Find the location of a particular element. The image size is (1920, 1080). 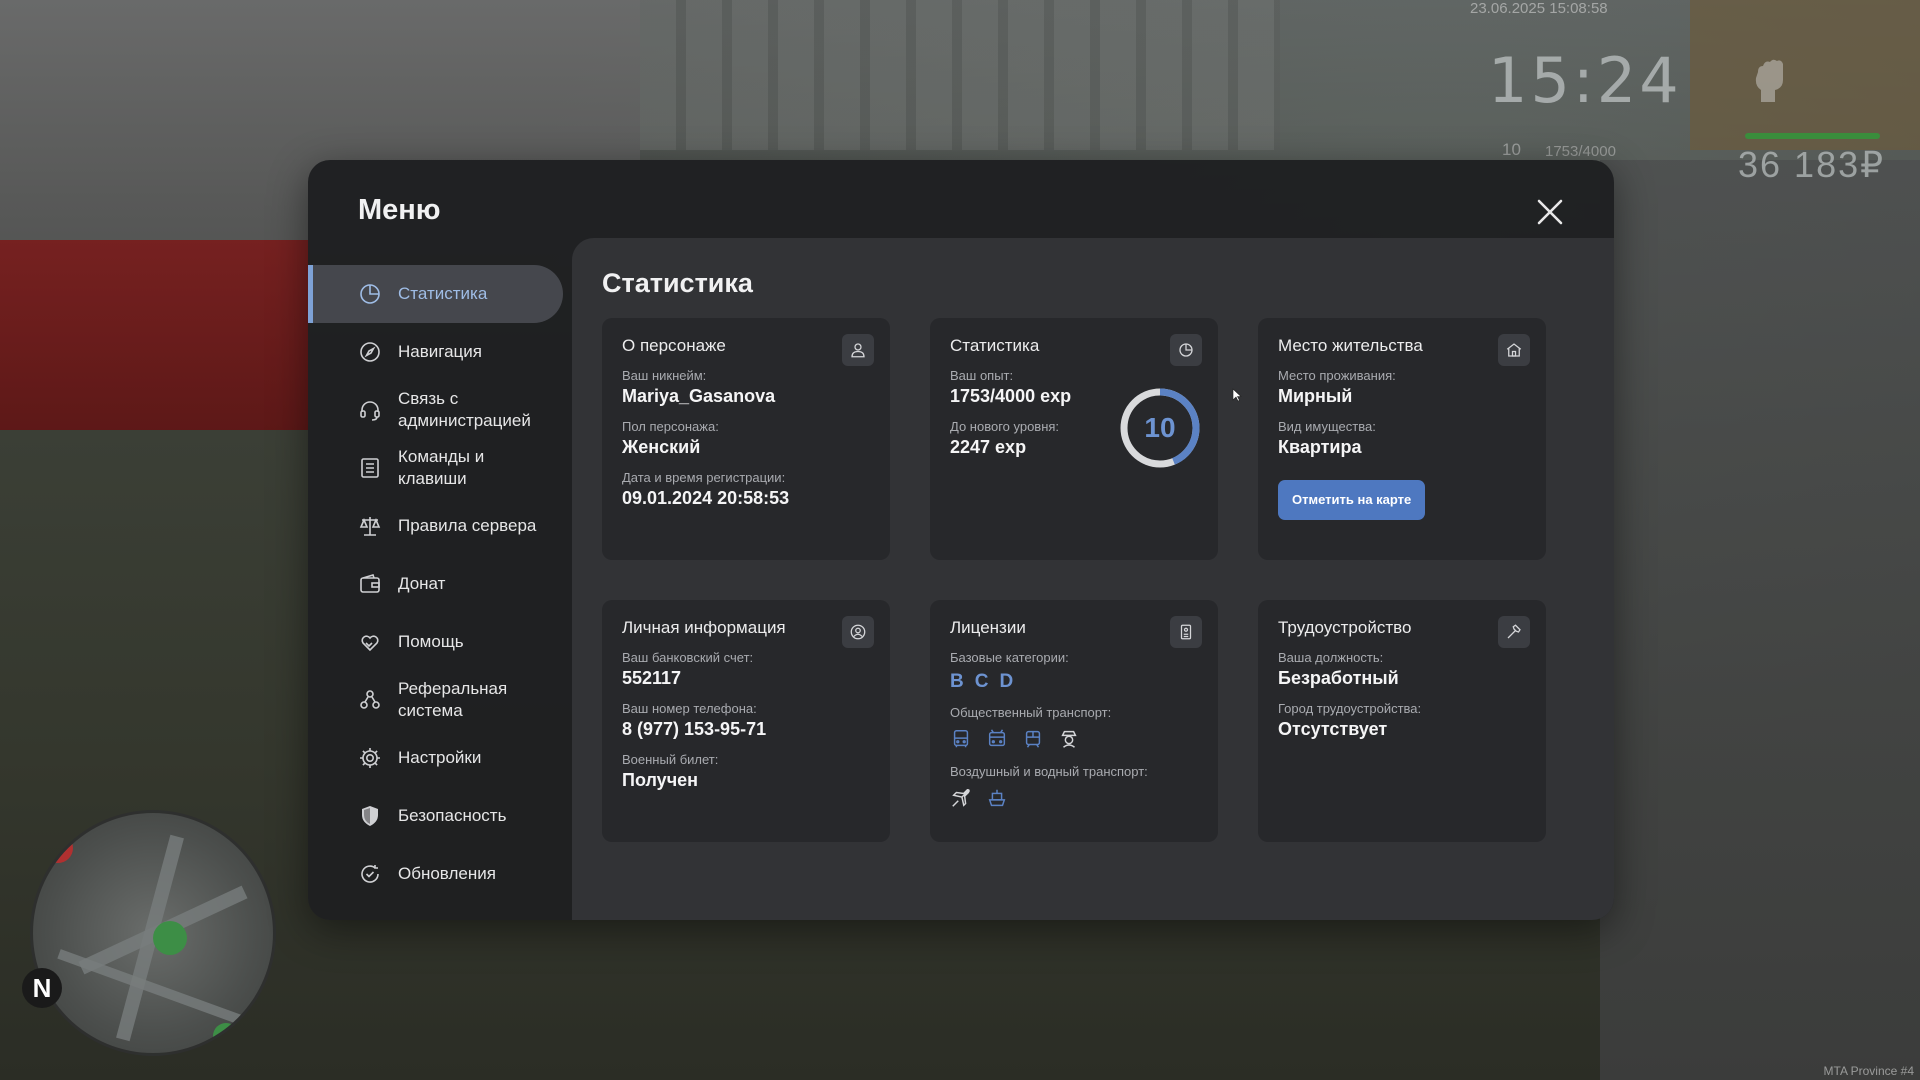

bus-icon is located at coordinates (962, 740).